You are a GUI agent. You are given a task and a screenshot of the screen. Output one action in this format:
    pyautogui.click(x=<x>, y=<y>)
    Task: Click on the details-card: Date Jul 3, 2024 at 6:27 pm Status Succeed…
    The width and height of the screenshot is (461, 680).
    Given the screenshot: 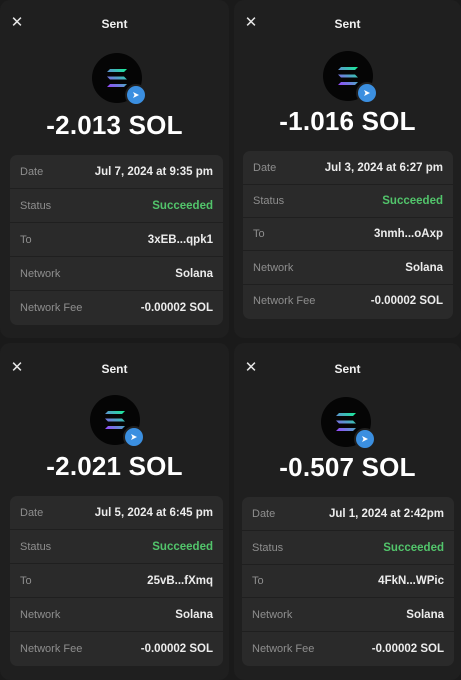 What is the action you would take?
    pyautogui.click(x=348, y=235)
    